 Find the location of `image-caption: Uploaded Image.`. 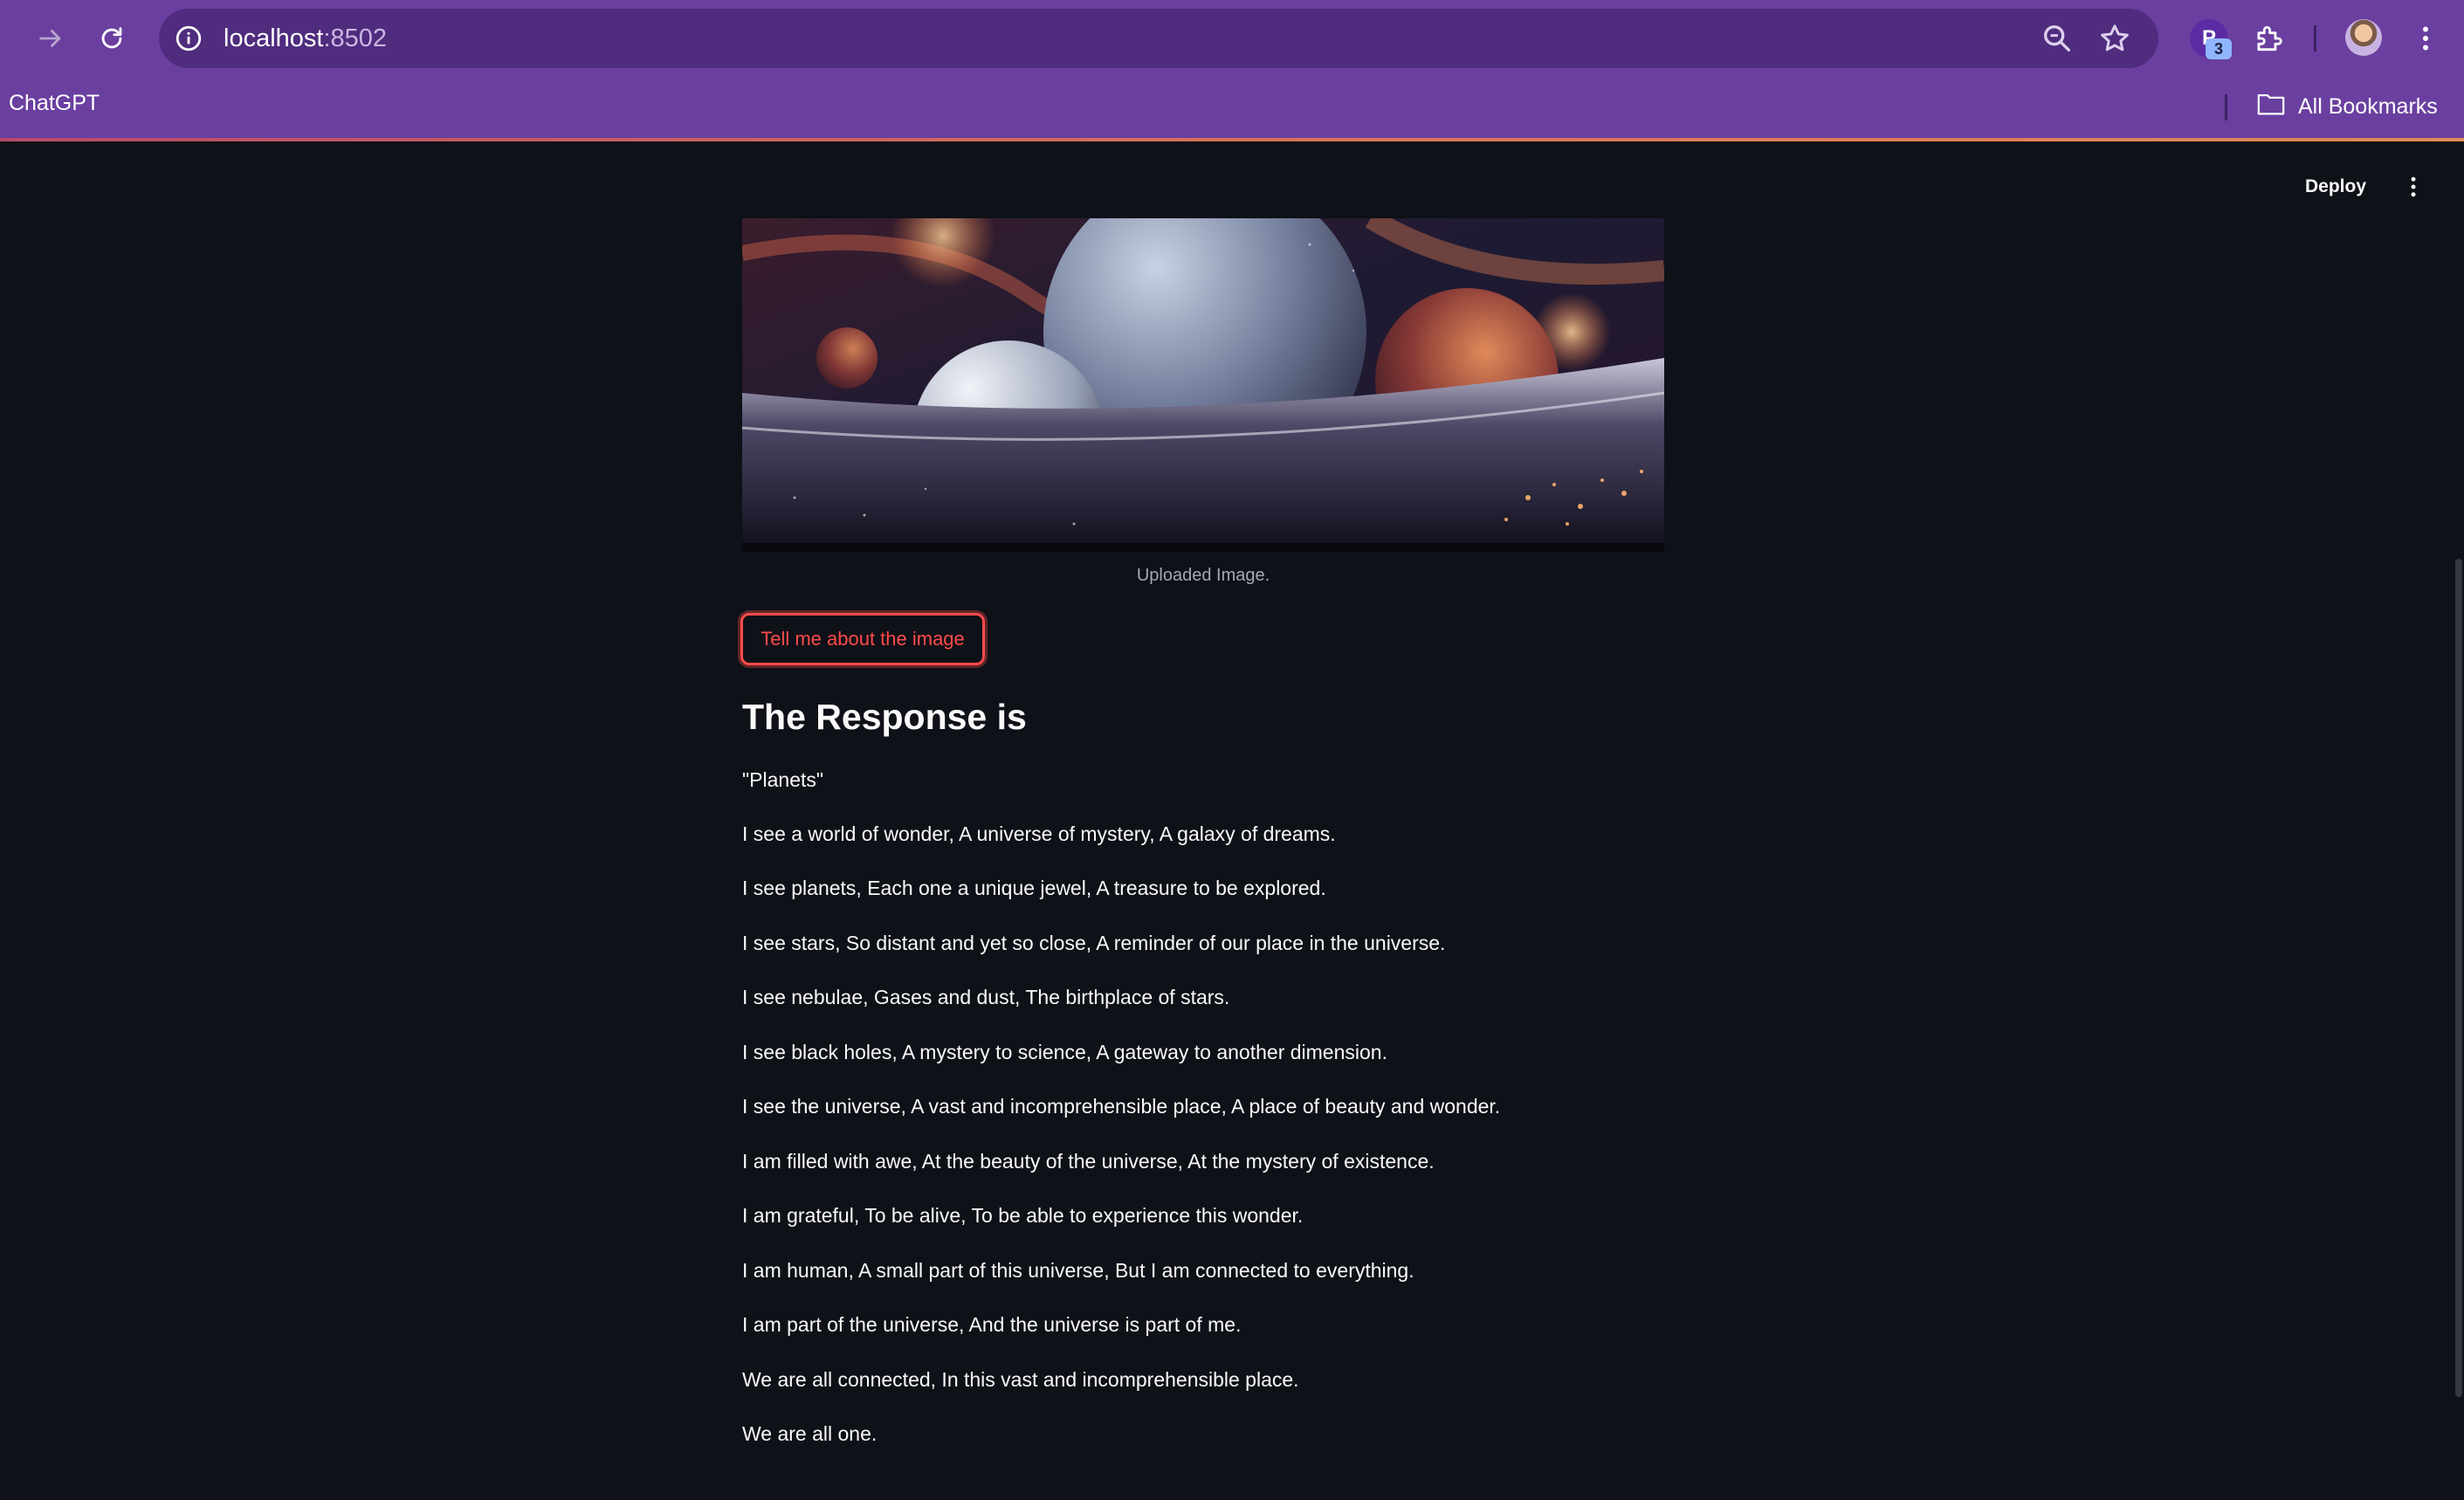

image-caption: Uploaded Image. is located at coordinates (1203, 575).